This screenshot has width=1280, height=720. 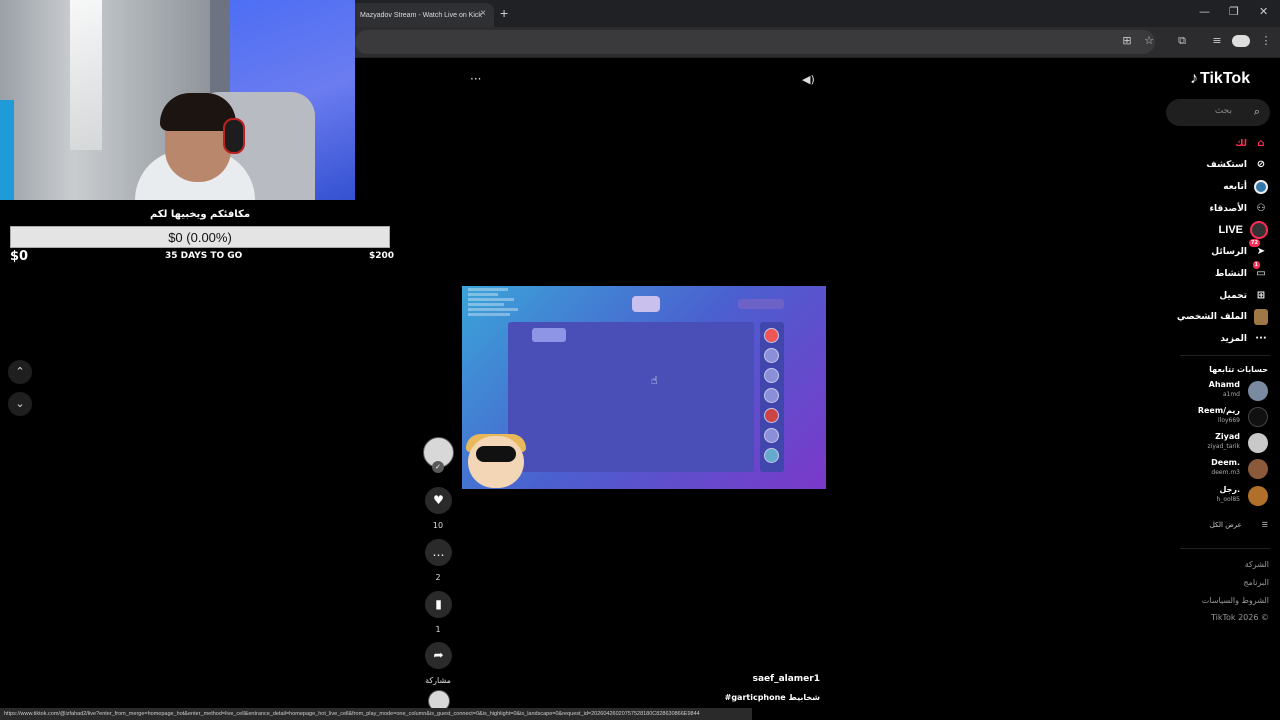 I want to click on sidebar-item-explore: استكشف ⊘, so click(x=1237, y=165).